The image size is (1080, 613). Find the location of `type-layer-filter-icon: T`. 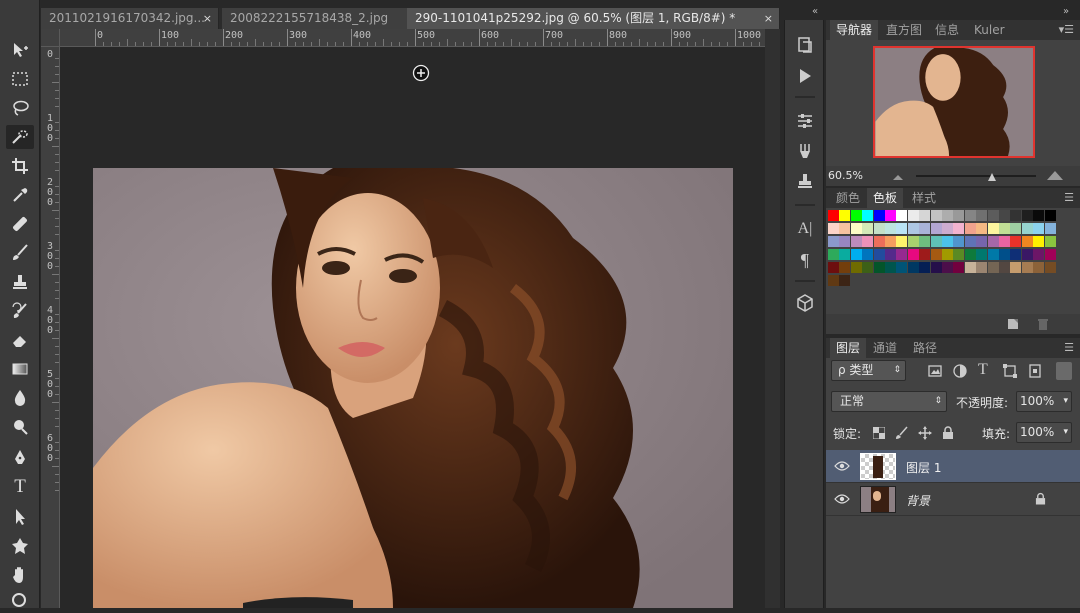

type-layer-filter-icon: T is located at coordinates (983, 370).